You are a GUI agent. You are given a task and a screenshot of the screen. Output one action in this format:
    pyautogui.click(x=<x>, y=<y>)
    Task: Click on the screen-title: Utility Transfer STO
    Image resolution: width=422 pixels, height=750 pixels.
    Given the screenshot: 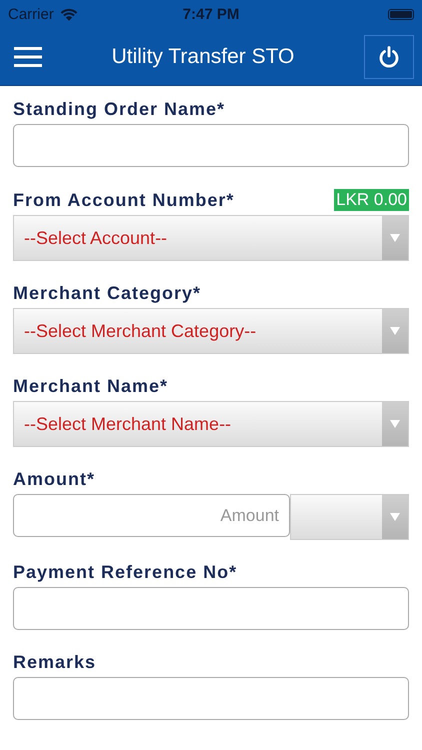 What is the action you would take?
    pyautogui.click(x=203, y=56)
    